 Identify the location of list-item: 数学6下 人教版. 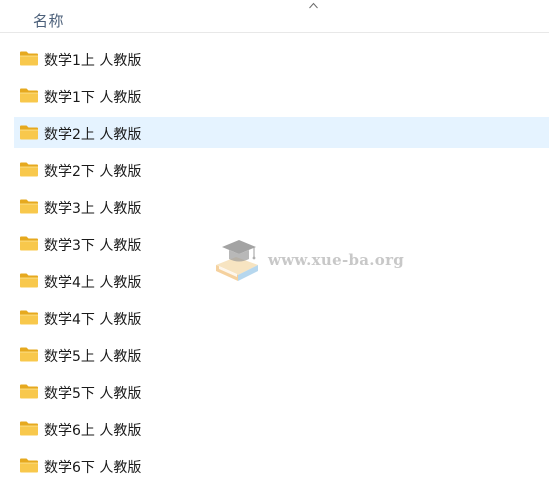
(281, 465).